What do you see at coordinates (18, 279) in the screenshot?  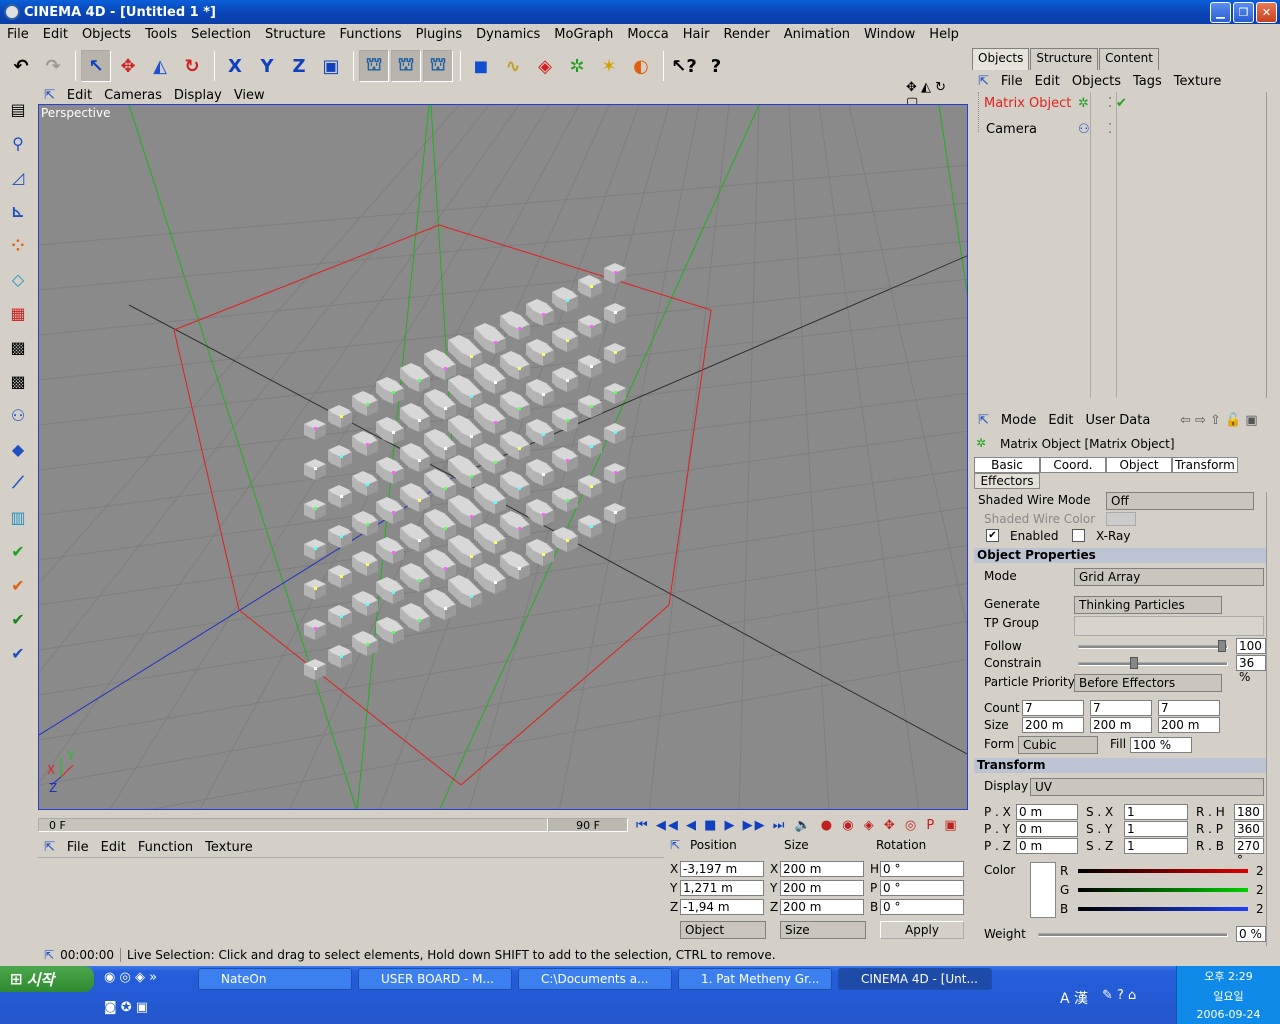 I see `edges-mode-icon: ◇` at bounding box center [18, 279].